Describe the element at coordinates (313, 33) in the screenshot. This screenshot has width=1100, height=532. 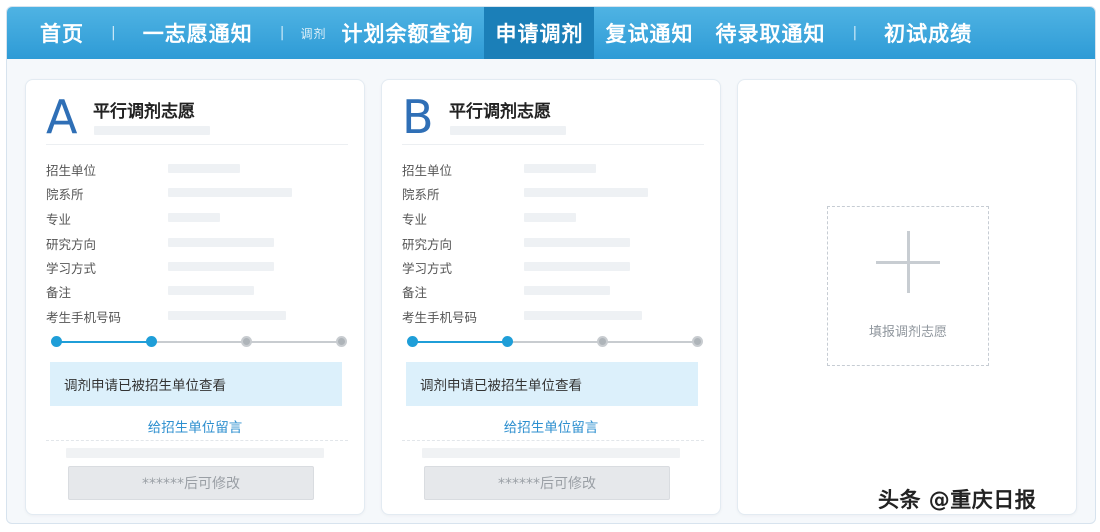
I see `nav-quota-prefix: 调剂` at that location.